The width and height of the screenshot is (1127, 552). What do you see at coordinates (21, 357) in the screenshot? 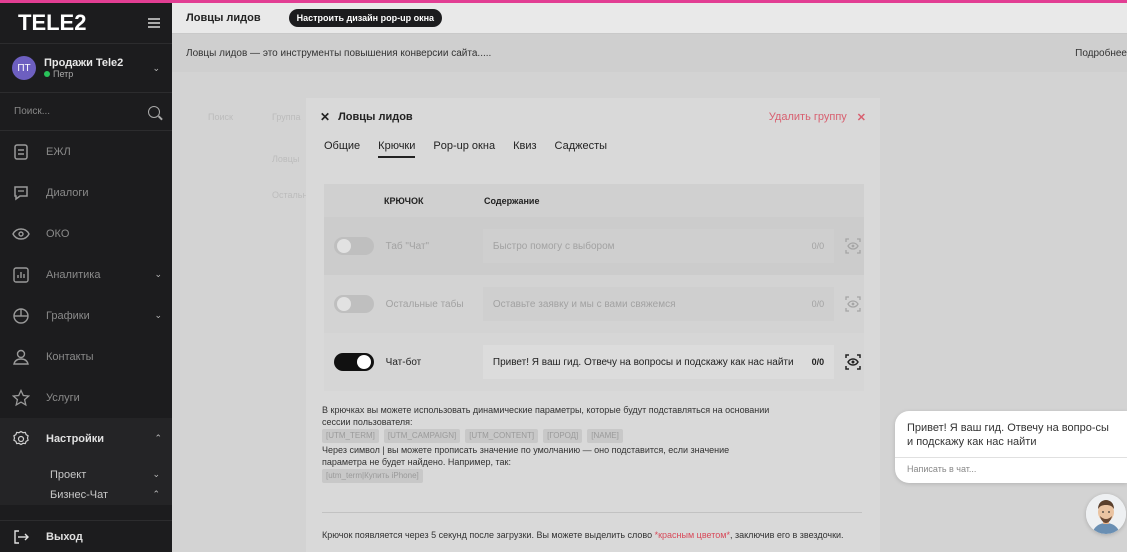
I see `user-icon` at bounding box center [21, 357].